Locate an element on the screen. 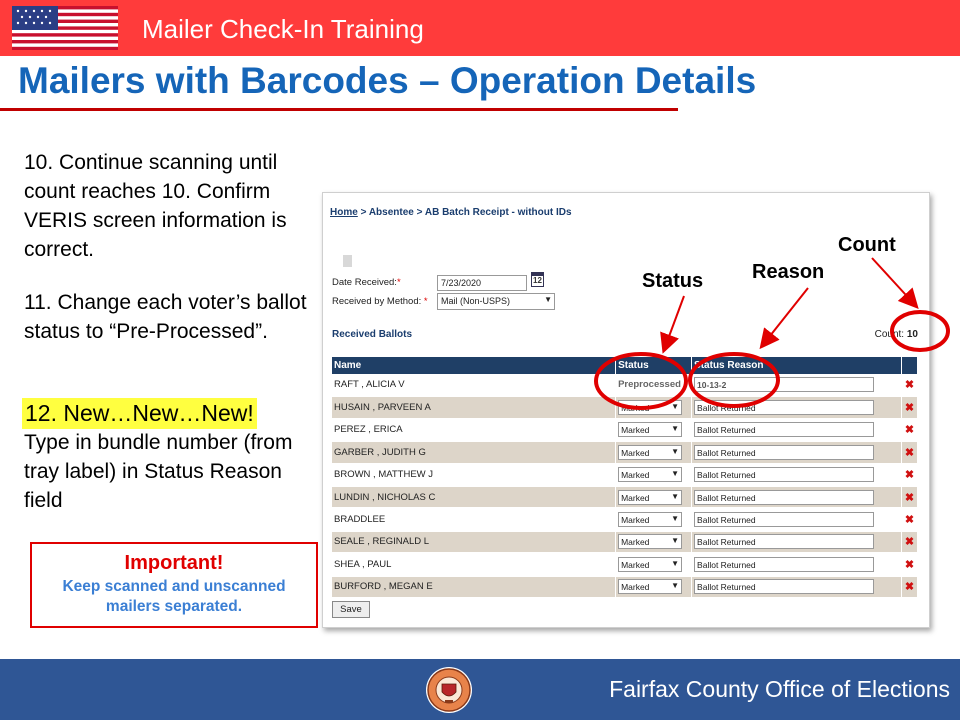  voter-name: BURFORD , MEGAN E is located at coordinates (474, 587).